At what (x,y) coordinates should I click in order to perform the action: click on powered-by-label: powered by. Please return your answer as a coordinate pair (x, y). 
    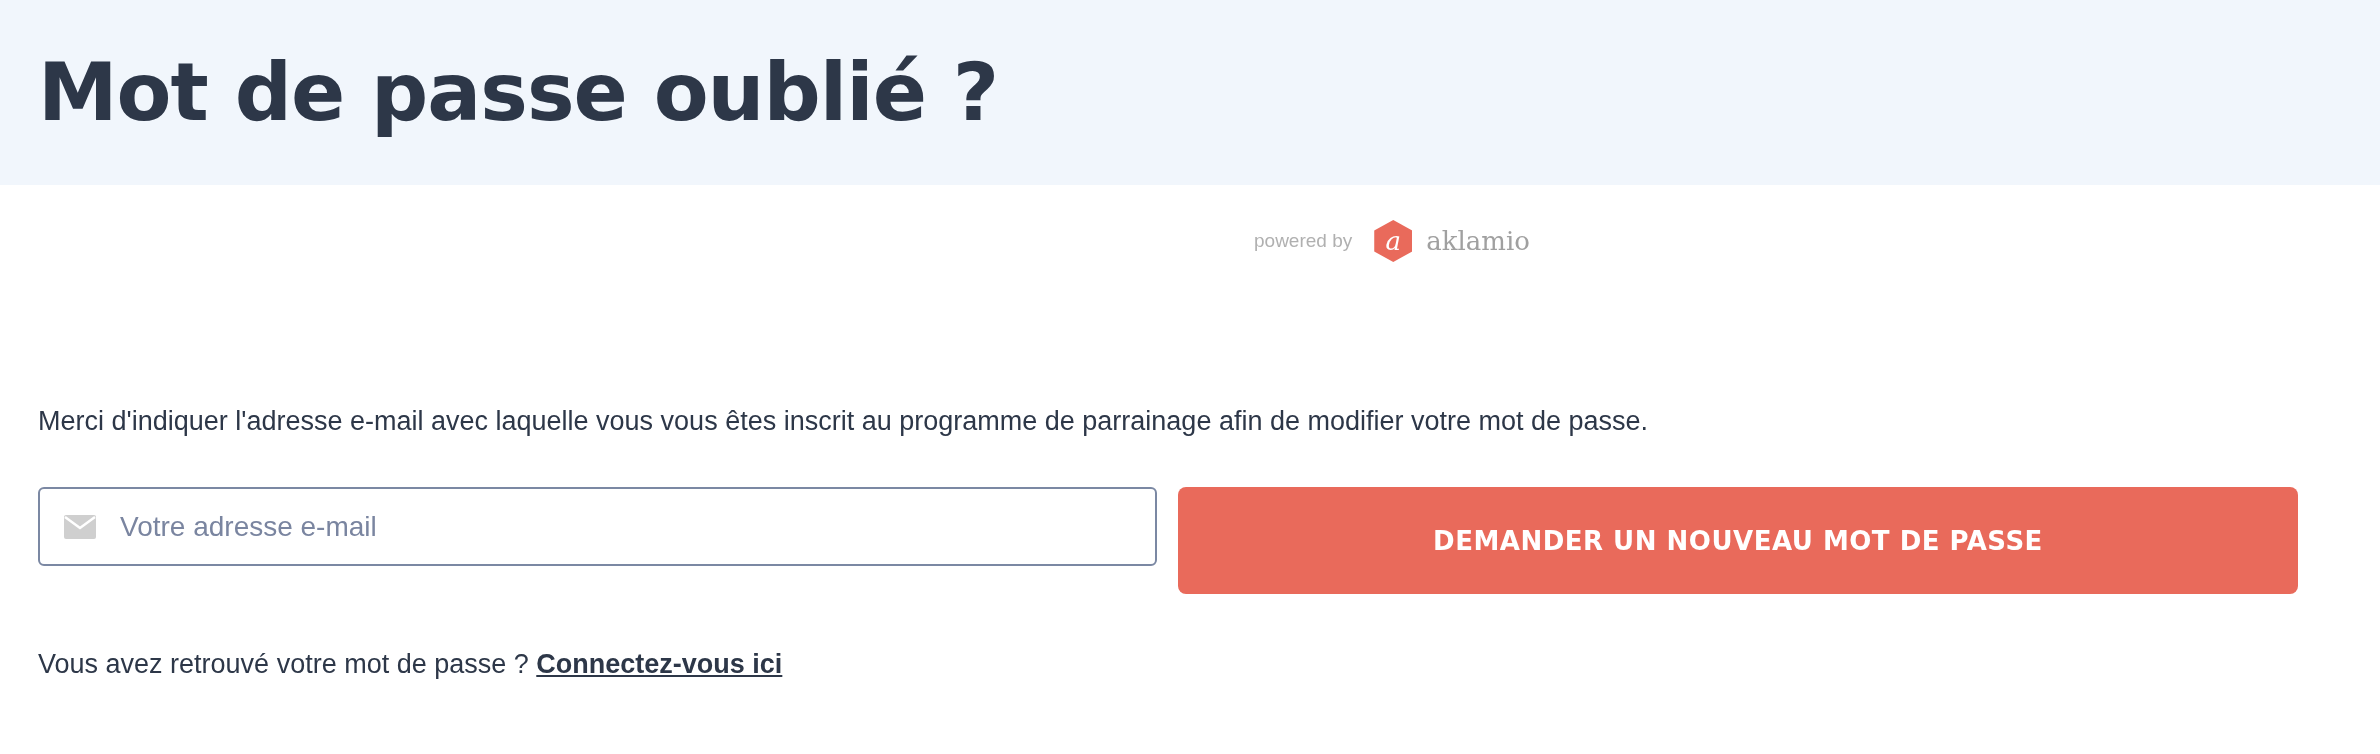
    Looking at the image, I should click on (1303, 241).